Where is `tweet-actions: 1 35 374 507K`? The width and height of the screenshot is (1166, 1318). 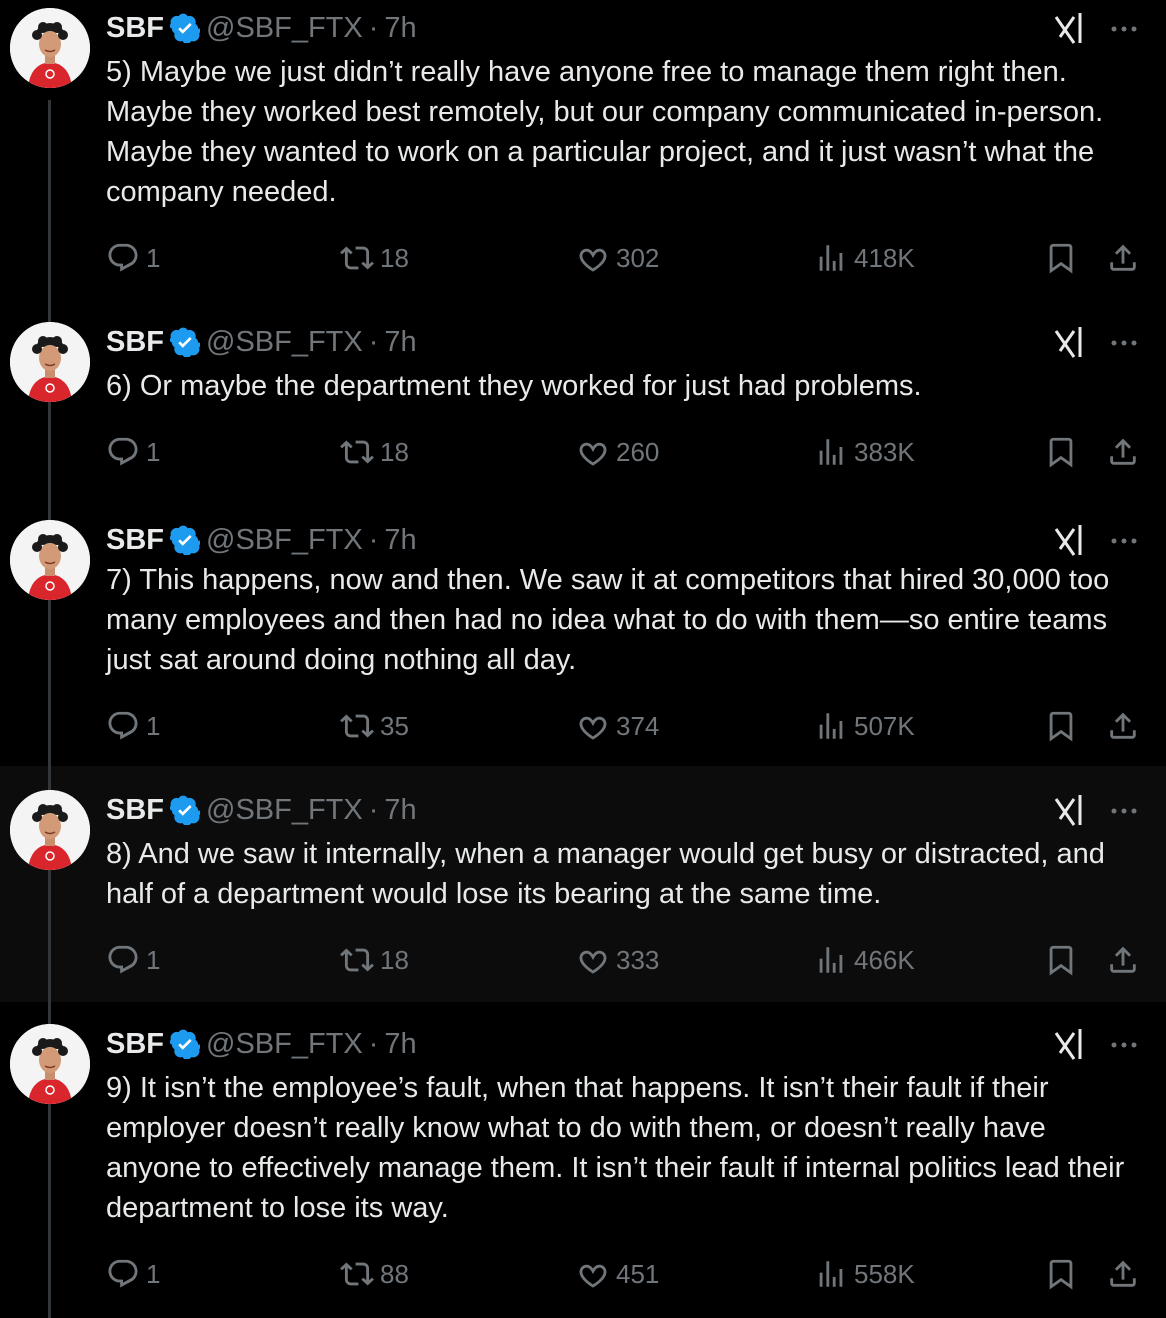
tweet-actions: 1 35 374 507K is located at coordinates (626, 726).